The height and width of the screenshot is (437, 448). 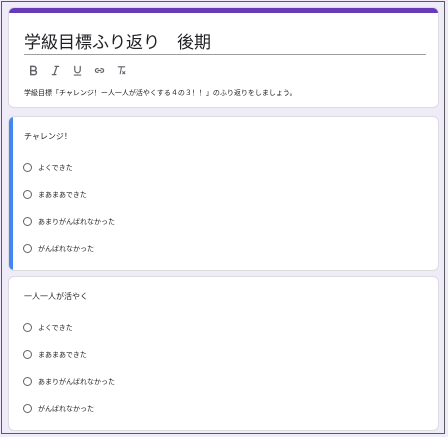 I want to click on format-toolbar, so click(x=77, y=70).